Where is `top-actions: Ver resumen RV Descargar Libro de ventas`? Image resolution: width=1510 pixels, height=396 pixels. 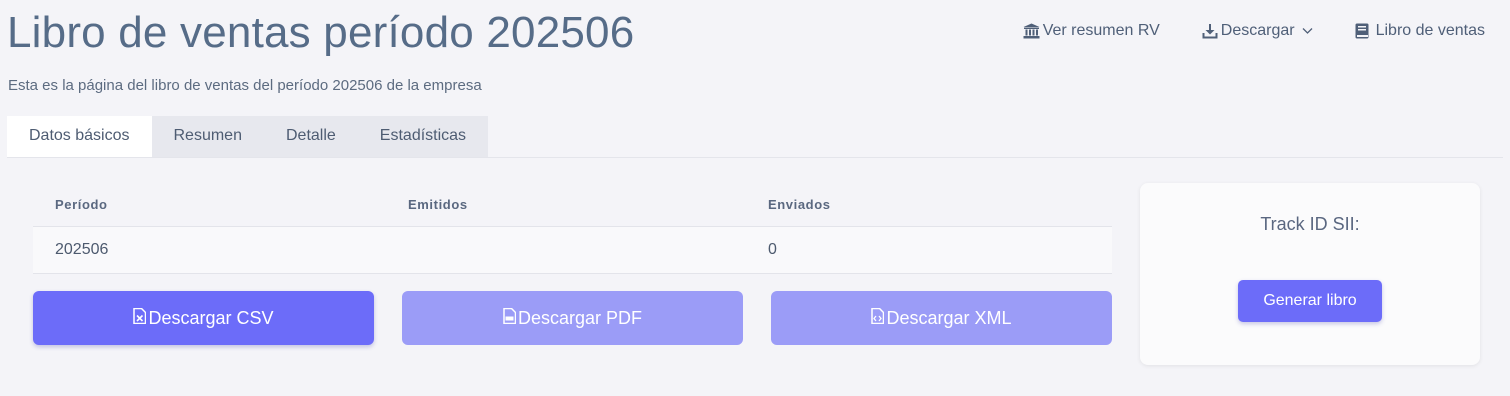 top-actions: Ver resumen RV Descargar Libro de ventas is located at coordinates (1254, 31).